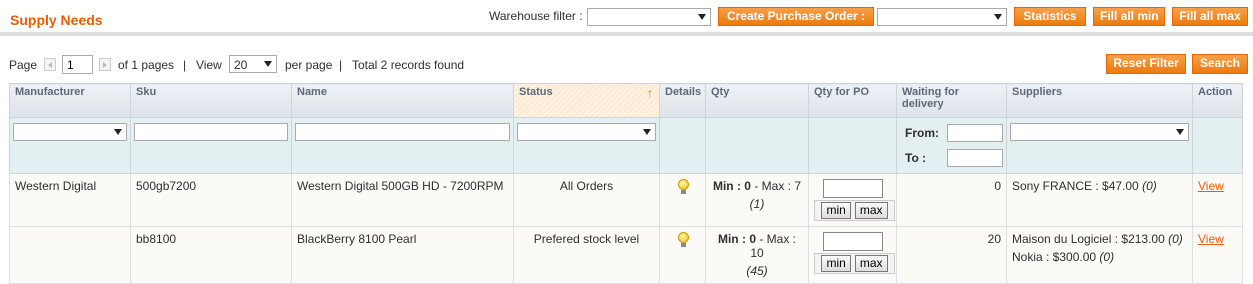 The height and width of the screenshot is (284, 1253). What do you see at coordinates (757, 204) in the screenshot?
I see `qty-subtotal: (1)` at bounding box center [757, 204].